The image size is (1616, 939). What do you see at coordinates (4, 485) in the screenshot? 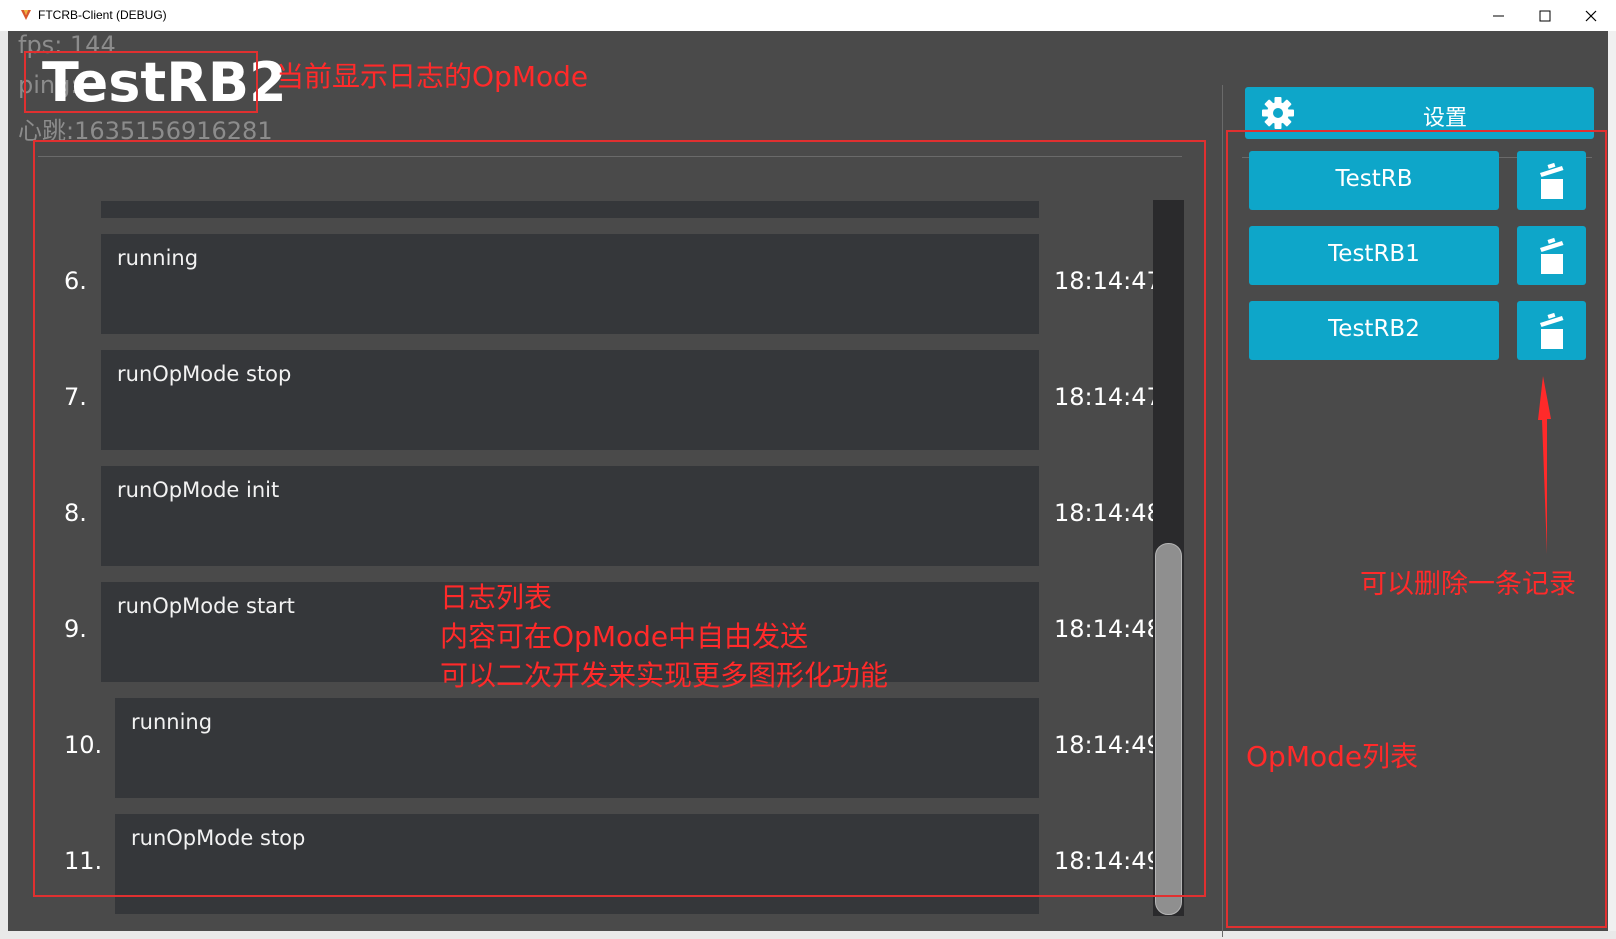
I see `desktop-background-left` at bounding box center [4, 485].